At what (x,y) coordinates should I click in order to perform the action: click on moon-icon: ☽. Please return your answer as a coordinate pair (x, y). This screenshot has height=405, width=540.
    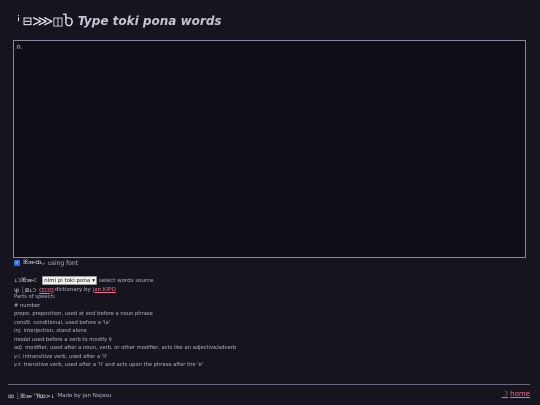
    Looking at the image, I should click on (505, 394).